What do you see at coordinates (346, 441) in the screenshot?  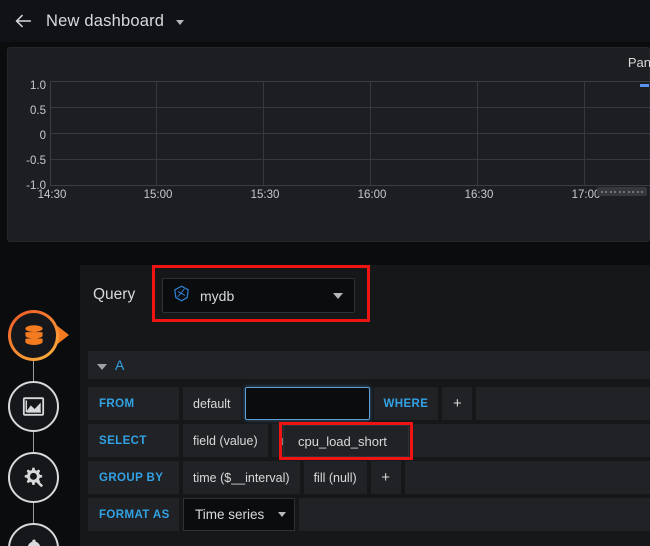 I see `measurement-suggestion-item: cpu_load_short` at bounding box center [346, 441].